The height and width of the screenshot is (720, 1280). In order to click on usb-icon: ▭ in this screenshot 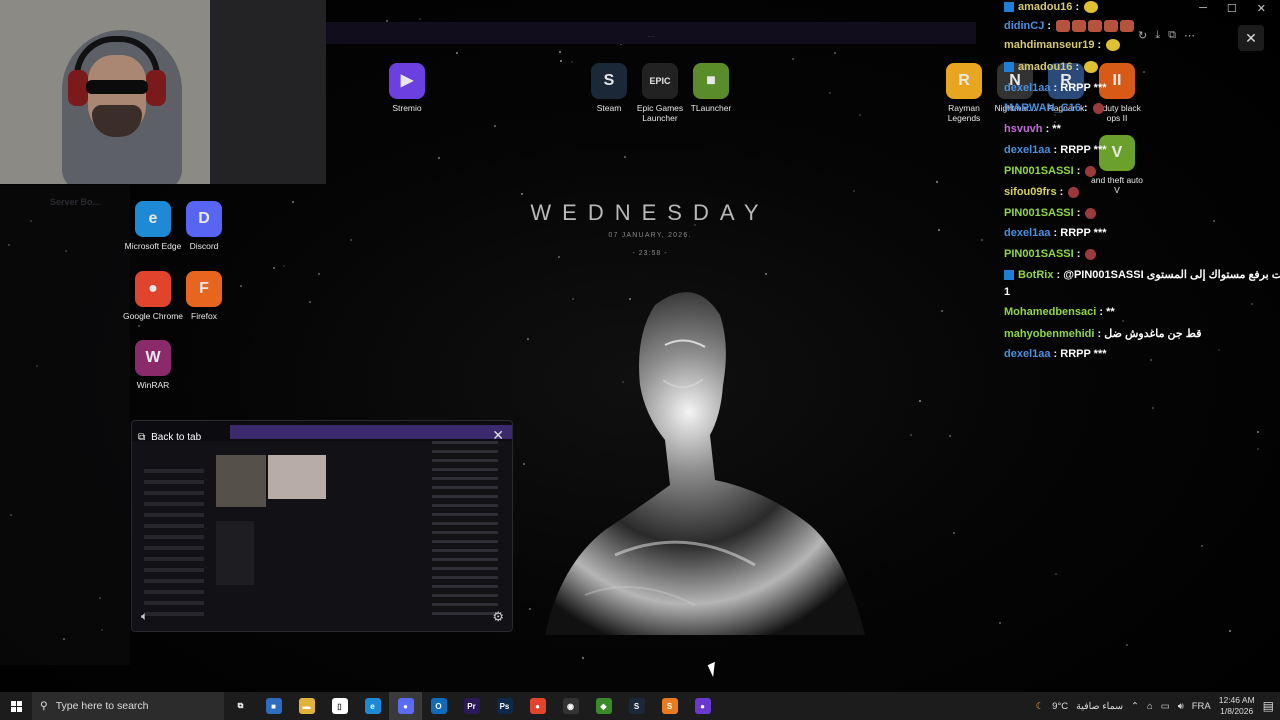, I will do `click(1165, 706)`.